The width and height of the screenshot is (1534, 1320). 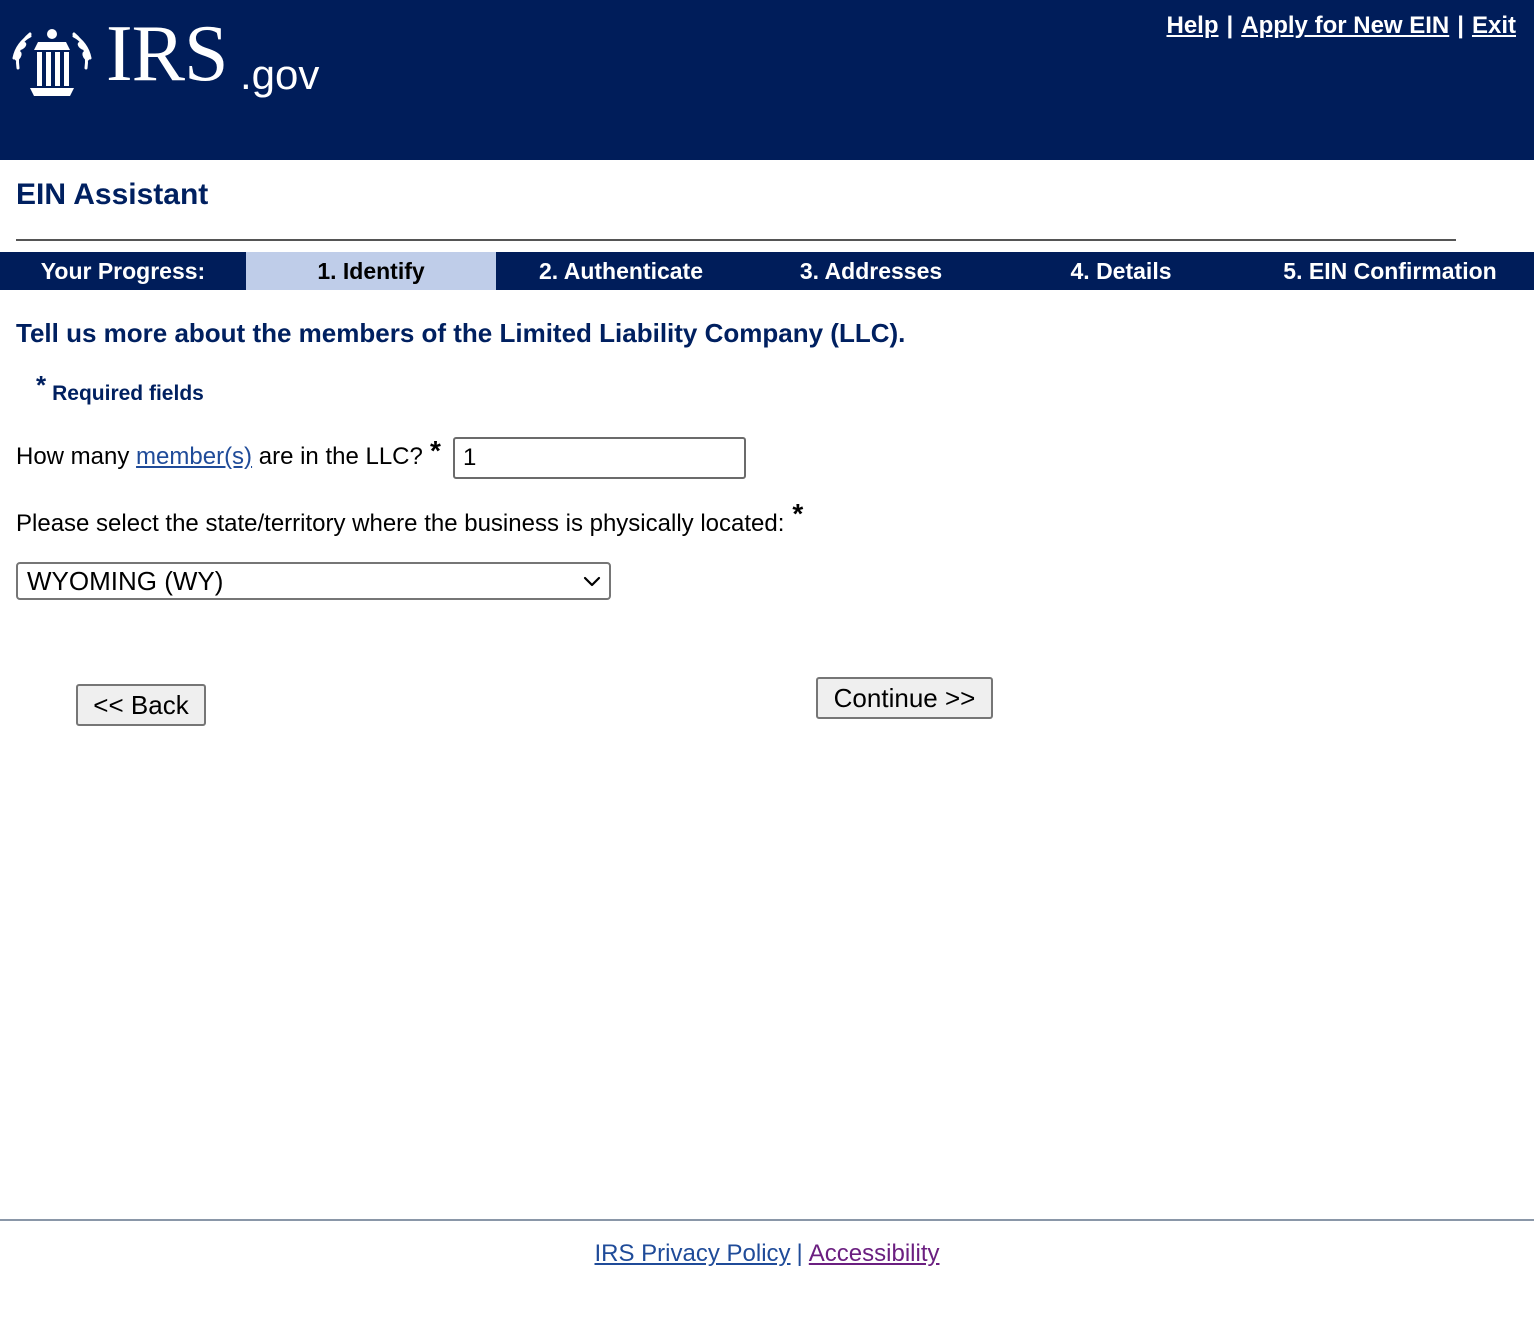 I want to click on help-link: Help, so click(x=1193, y=25).